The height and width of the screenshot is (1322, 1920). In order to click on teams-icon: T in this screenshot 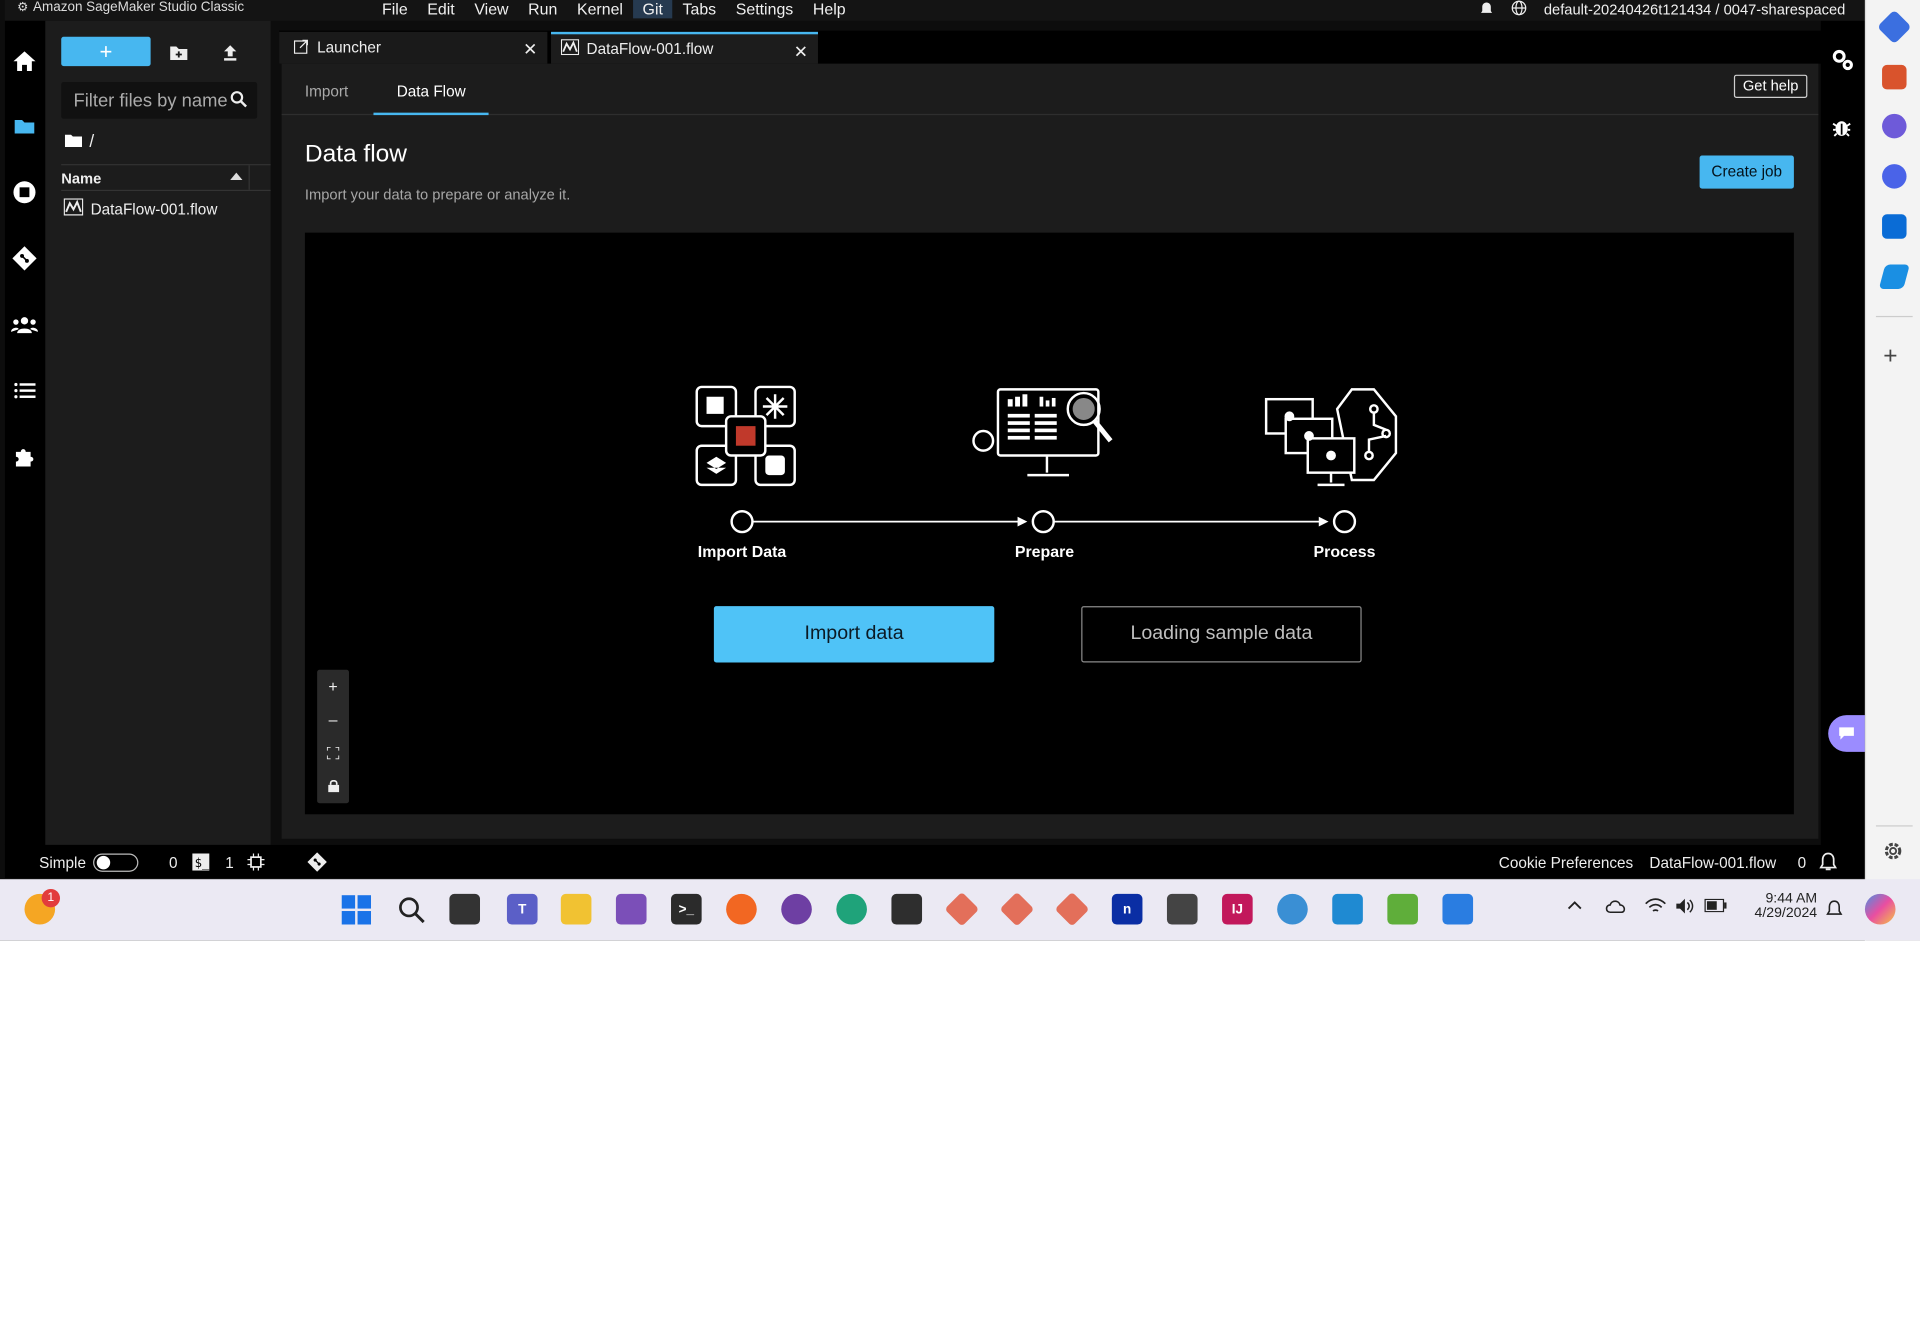, I will do `click(522, 909)`.